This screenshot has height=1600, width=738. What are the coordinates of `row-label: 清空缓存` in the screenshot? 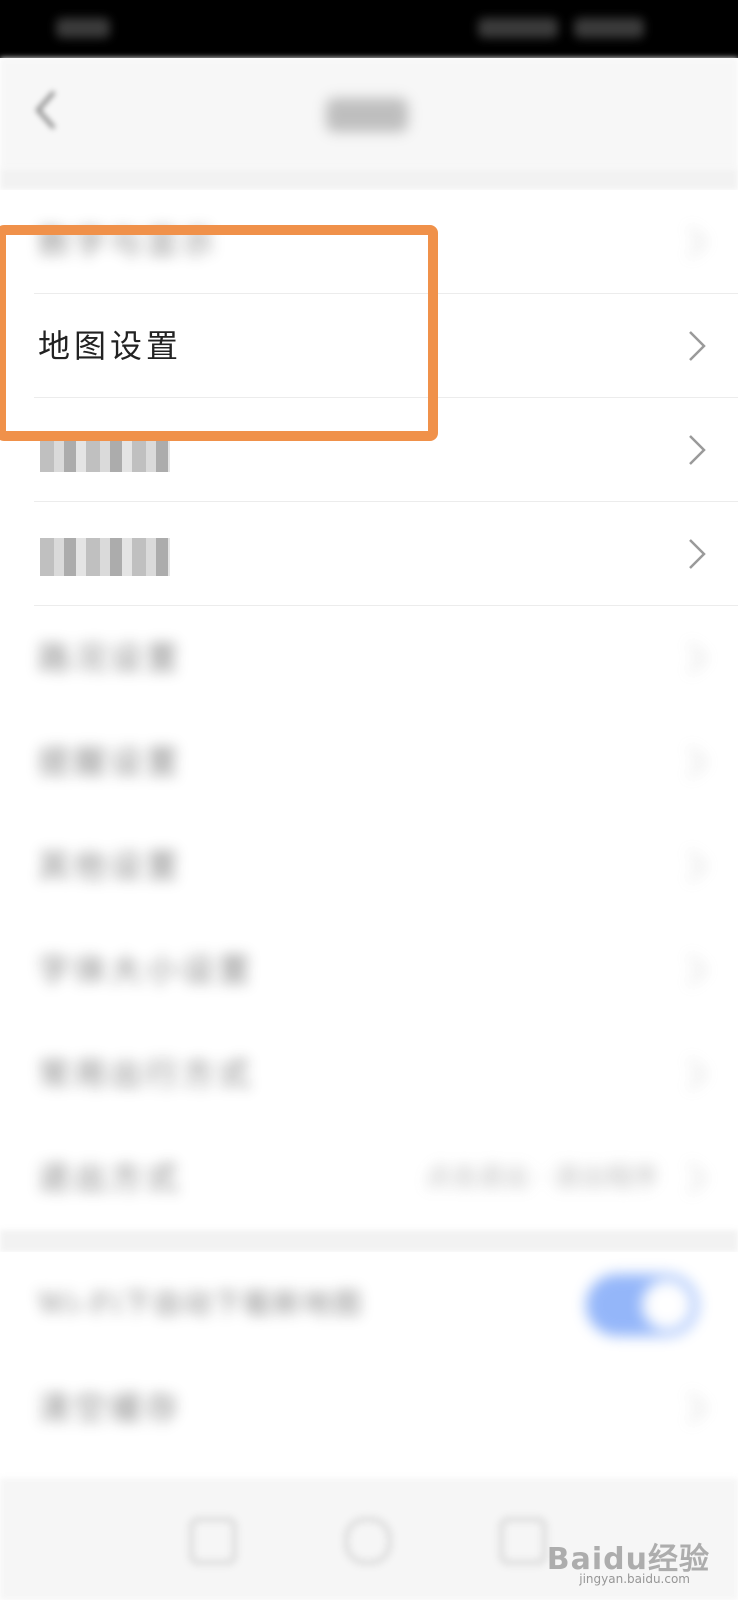 It's located at (110, 1408).